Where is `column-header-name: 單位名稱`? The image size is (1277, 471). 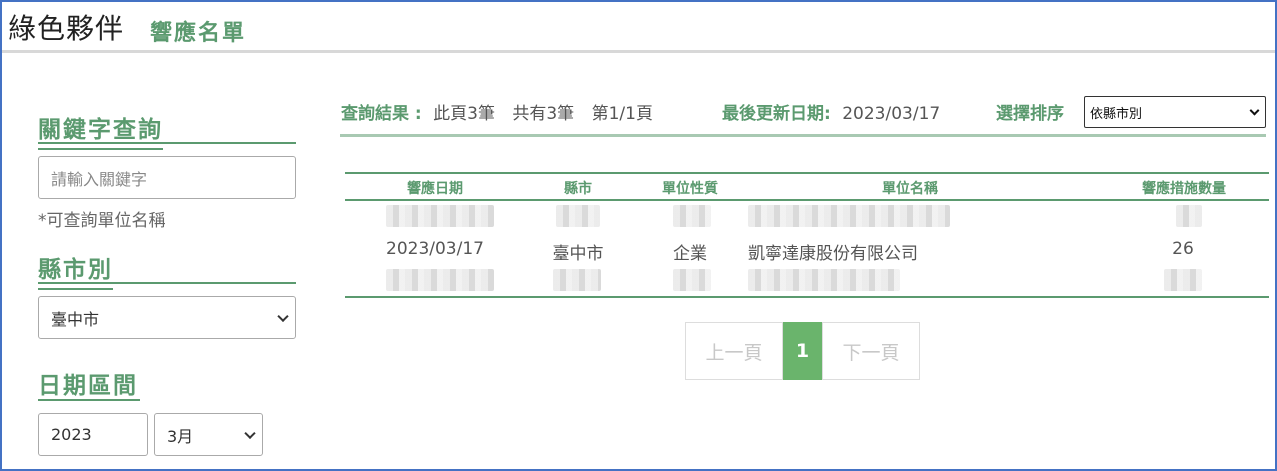
column-header-name: 單位名稱 is located at coordinates (910, 189).